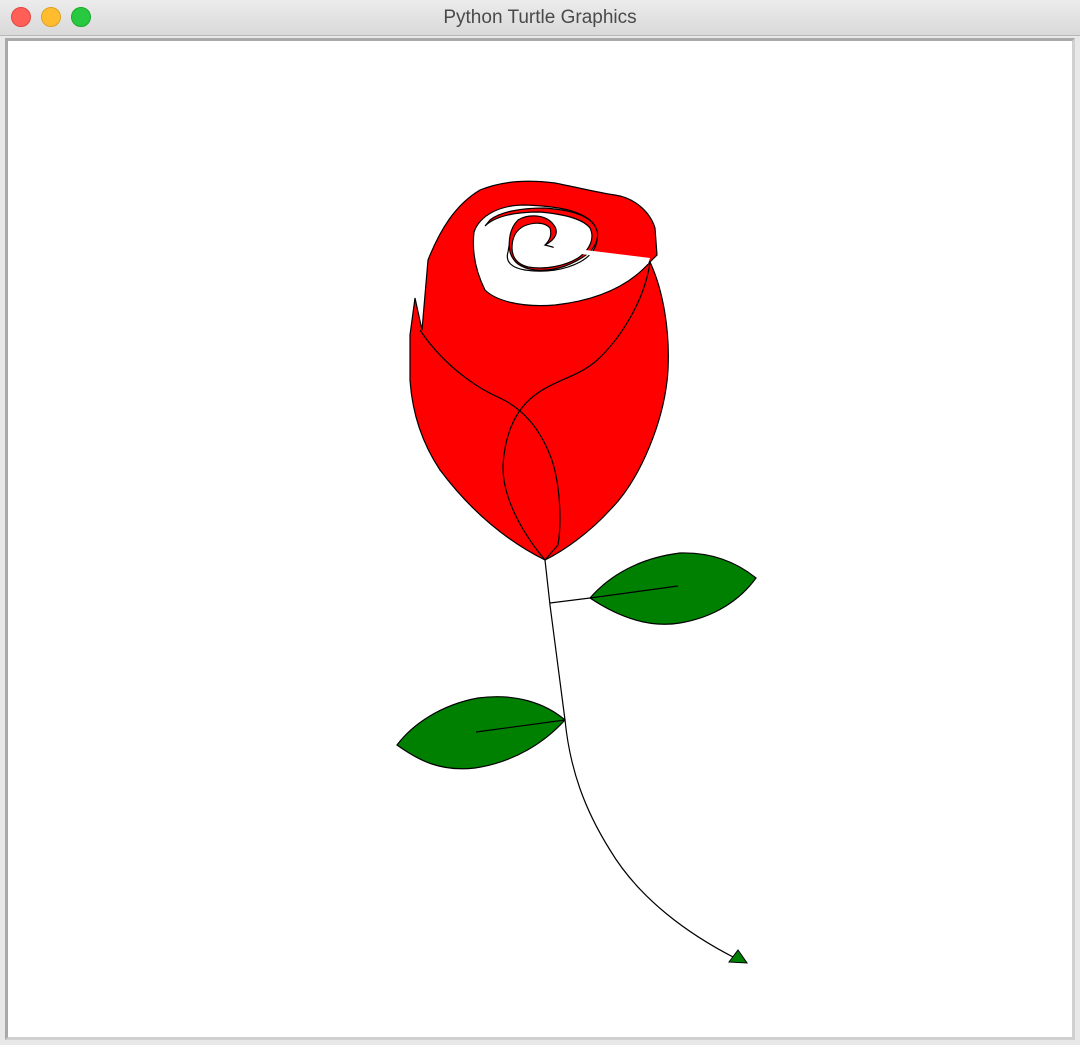 This screenshot has height=1045, width=1080. I want to click on rose-bloom, so click(539, 370).